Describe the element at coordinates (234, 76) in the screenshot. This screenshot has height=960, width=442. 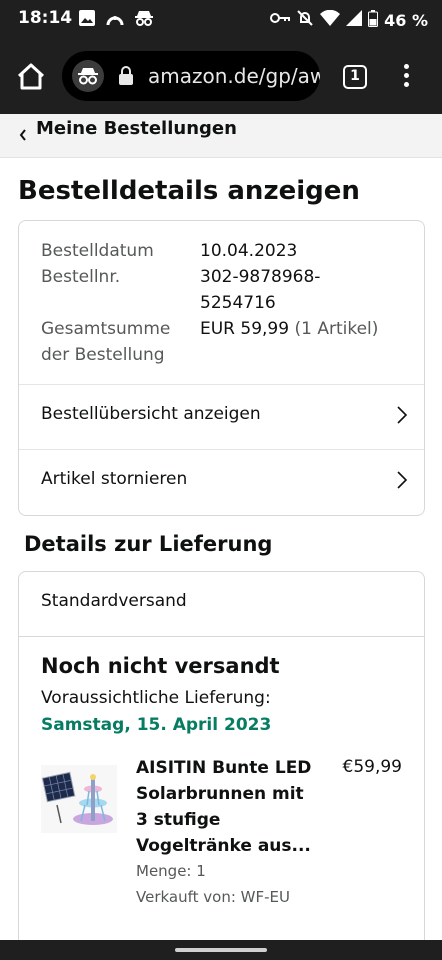
I see `url-text: amazon.de/gp/aw` at that location.